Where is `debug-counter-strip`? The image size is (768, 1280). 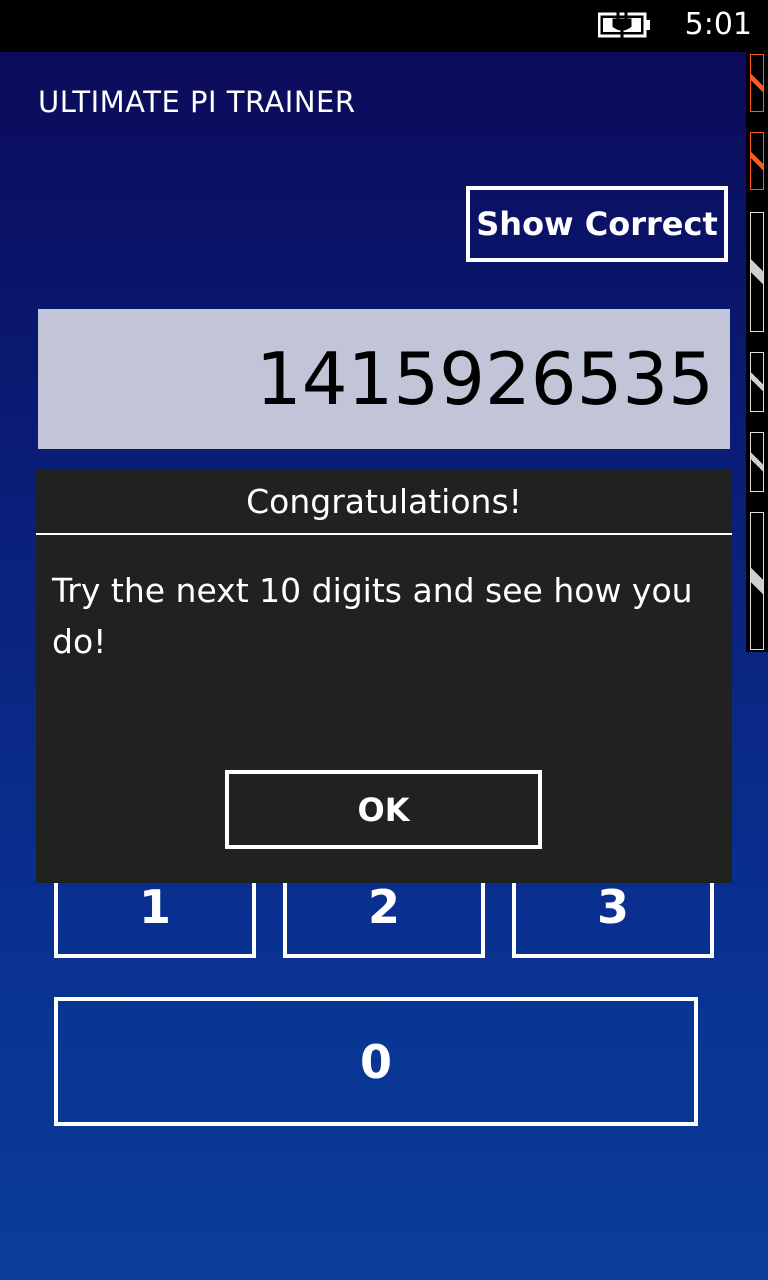 debug-counter-strip is located at coordinates (757, 352).